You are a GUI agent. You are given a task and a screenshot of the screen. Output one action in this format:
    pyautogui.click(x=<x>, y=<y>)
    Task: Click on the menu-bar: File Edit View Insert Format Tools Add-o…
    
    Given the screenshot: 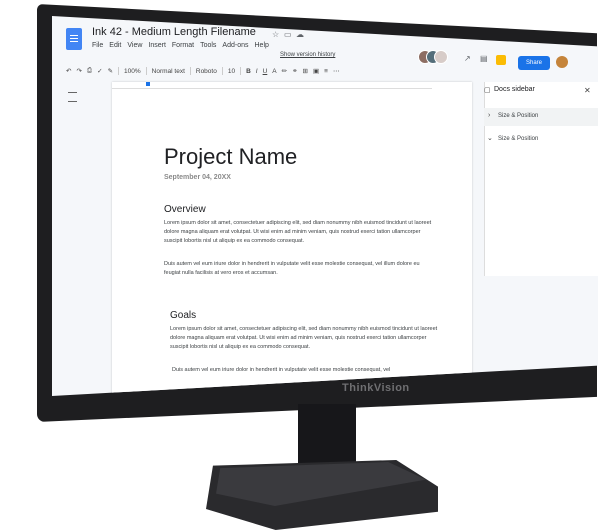 What is the action you would take?
    pyautogui.click(x=180, y=45)
    